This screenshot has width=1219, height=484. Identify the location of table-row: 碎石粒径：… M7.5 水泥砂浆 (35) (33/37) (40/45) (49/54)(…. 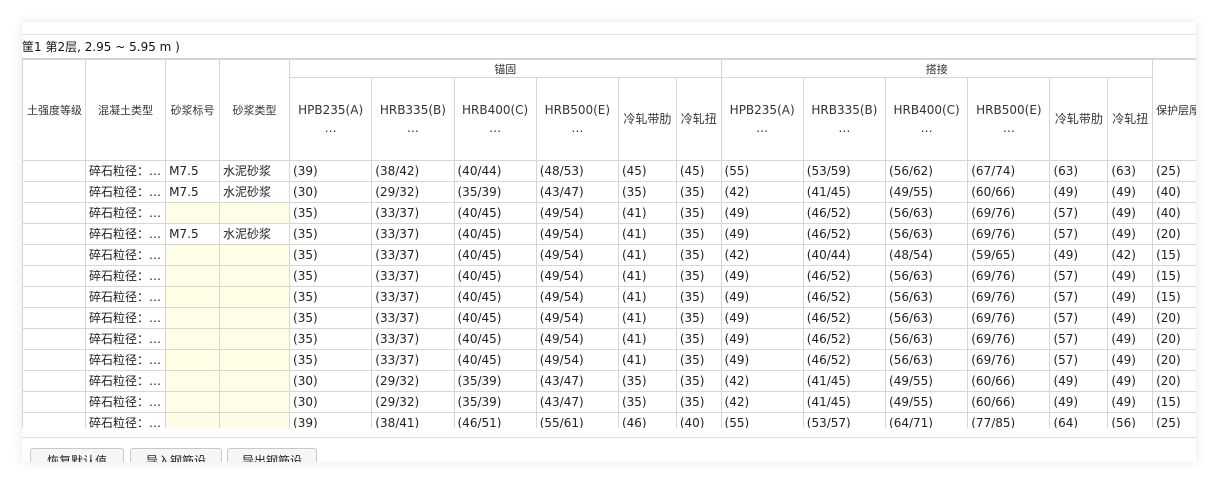
(609, 234).